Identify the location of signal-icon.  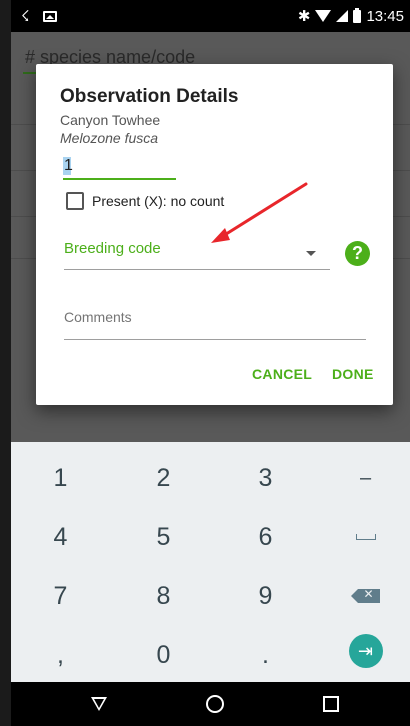
(342, 16).